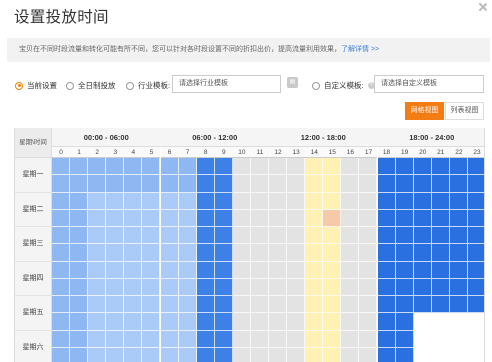  I want to click on option-industry: 行业模板:, so click(148, 85).